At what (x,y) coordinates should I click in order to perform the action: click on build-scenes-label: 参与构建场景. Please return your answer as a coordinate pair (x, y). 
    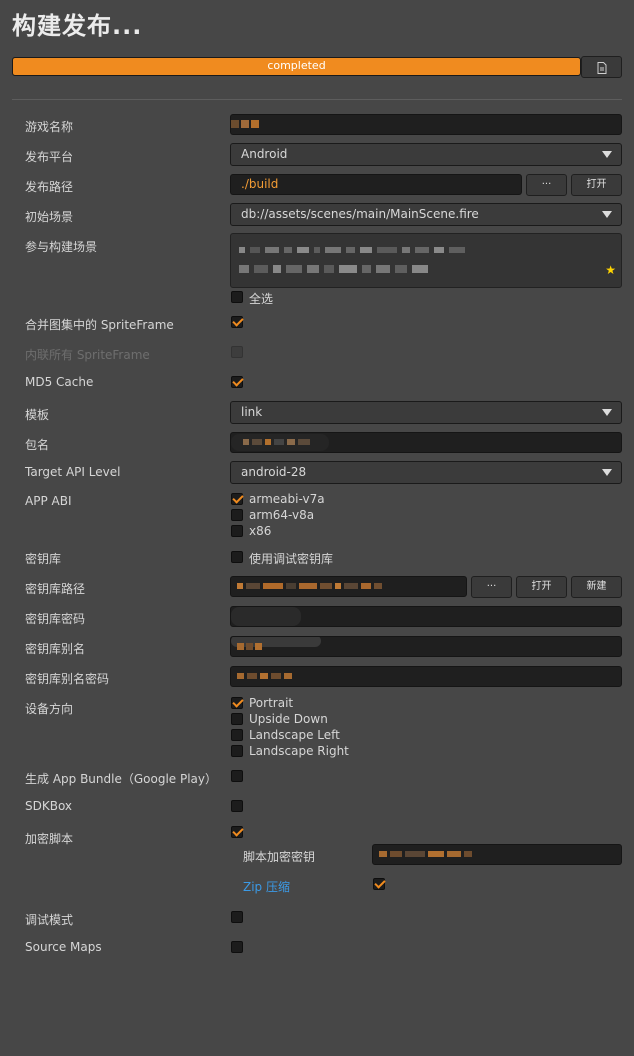
    Looking at the image, I should click on (61, 247).